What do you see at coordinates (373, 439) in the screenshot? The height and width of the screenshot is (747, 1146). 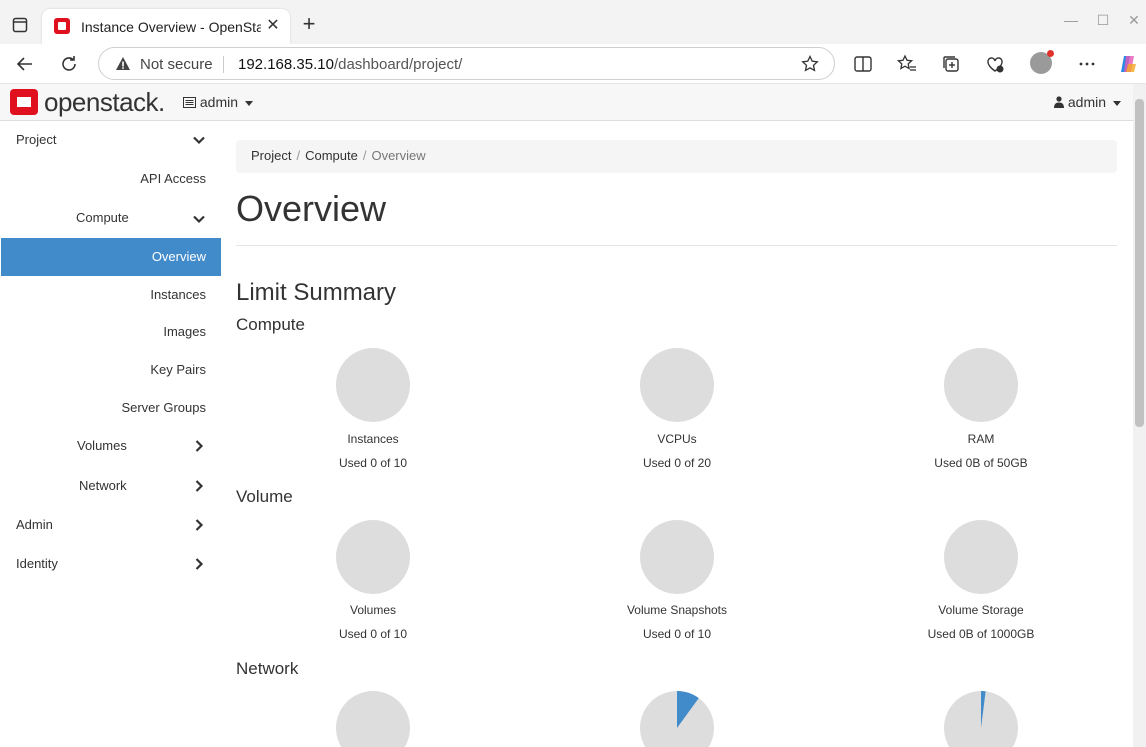 I see `pie-label-instances: Instances` at bounding box center [373, 439].